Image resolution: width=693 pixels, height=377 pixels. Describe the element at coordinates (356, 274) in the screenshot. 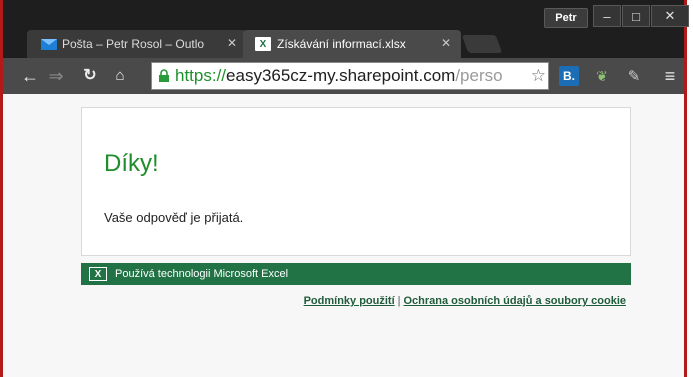

I see `excel-branding-bar: X Používá technologii Microsoft Excel` at that location.